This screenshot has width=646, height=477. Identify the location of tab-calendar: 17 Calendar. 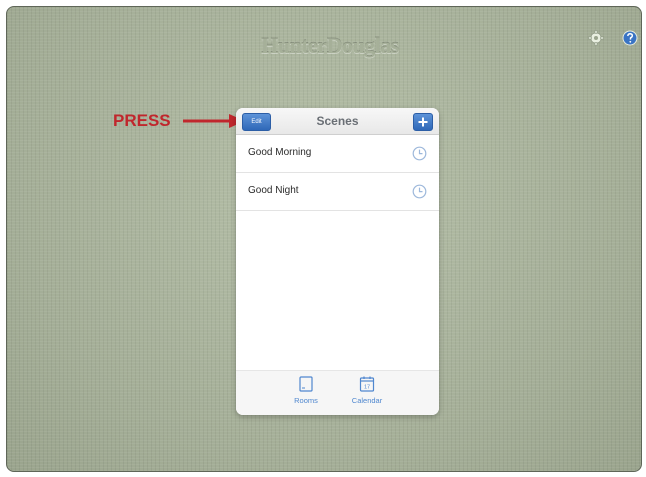
(367, 390).